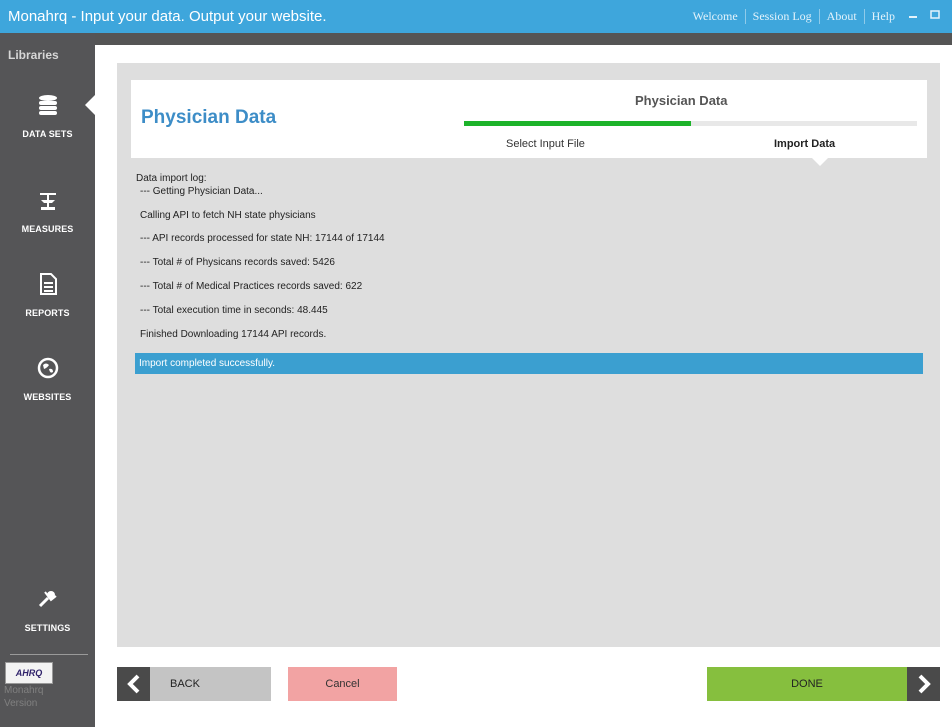 The height and width of the screenshot is (727, 952). What do you see at coordinates (782, 16) in the screenshot?
I see `nav-session-log: Session Log` at bounding box center [782, 16].